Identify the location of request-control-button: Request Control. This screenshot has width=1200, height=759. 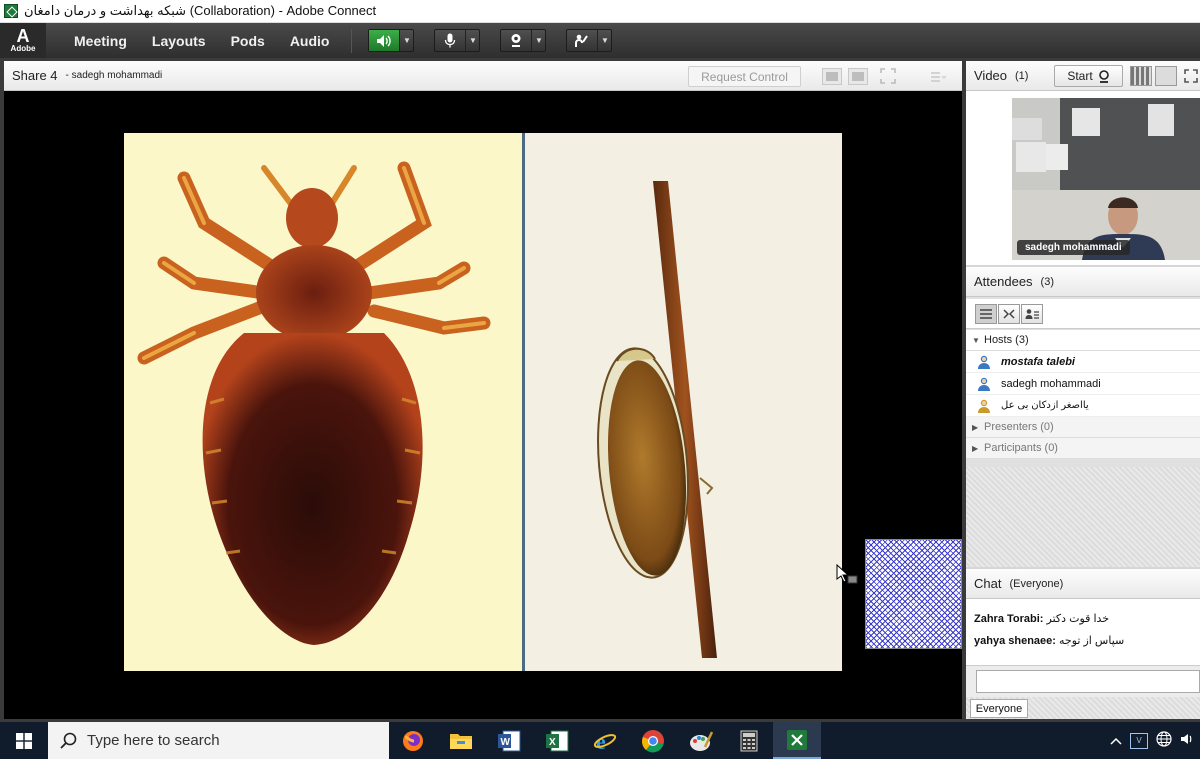
(744, 76).